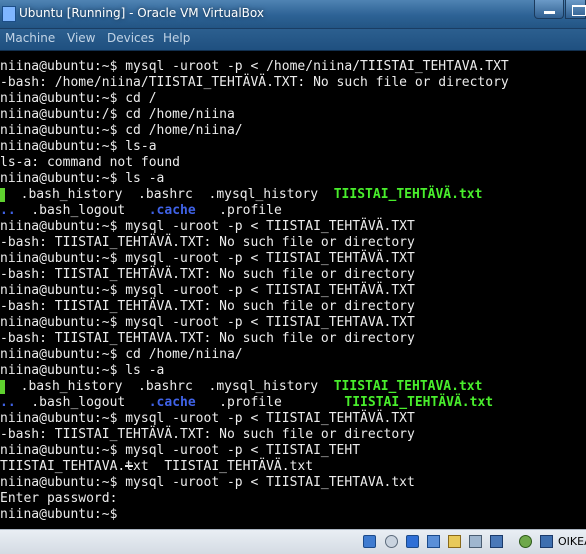  What do you see at coordinates (433, 541) in the screenshot?
I see `network-icon` at bounding box center [433, 541].